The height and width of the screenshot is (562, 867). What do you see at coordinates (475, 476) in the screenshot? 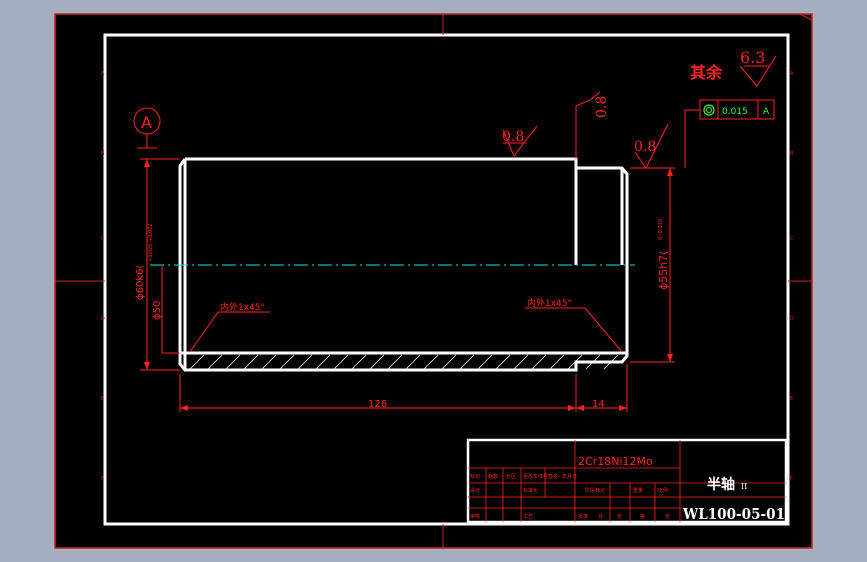
I see `title-cell: 标记` at bounding box center [475, 476].